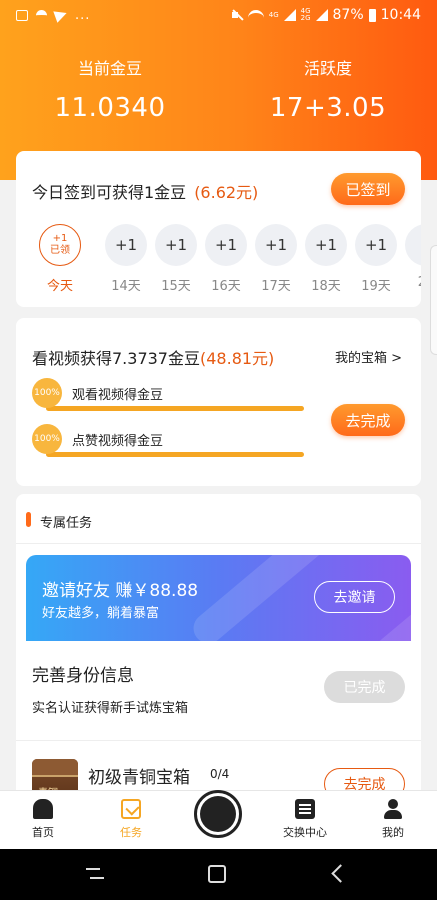  I want to click on day-item: + 20, so click(412, 257).